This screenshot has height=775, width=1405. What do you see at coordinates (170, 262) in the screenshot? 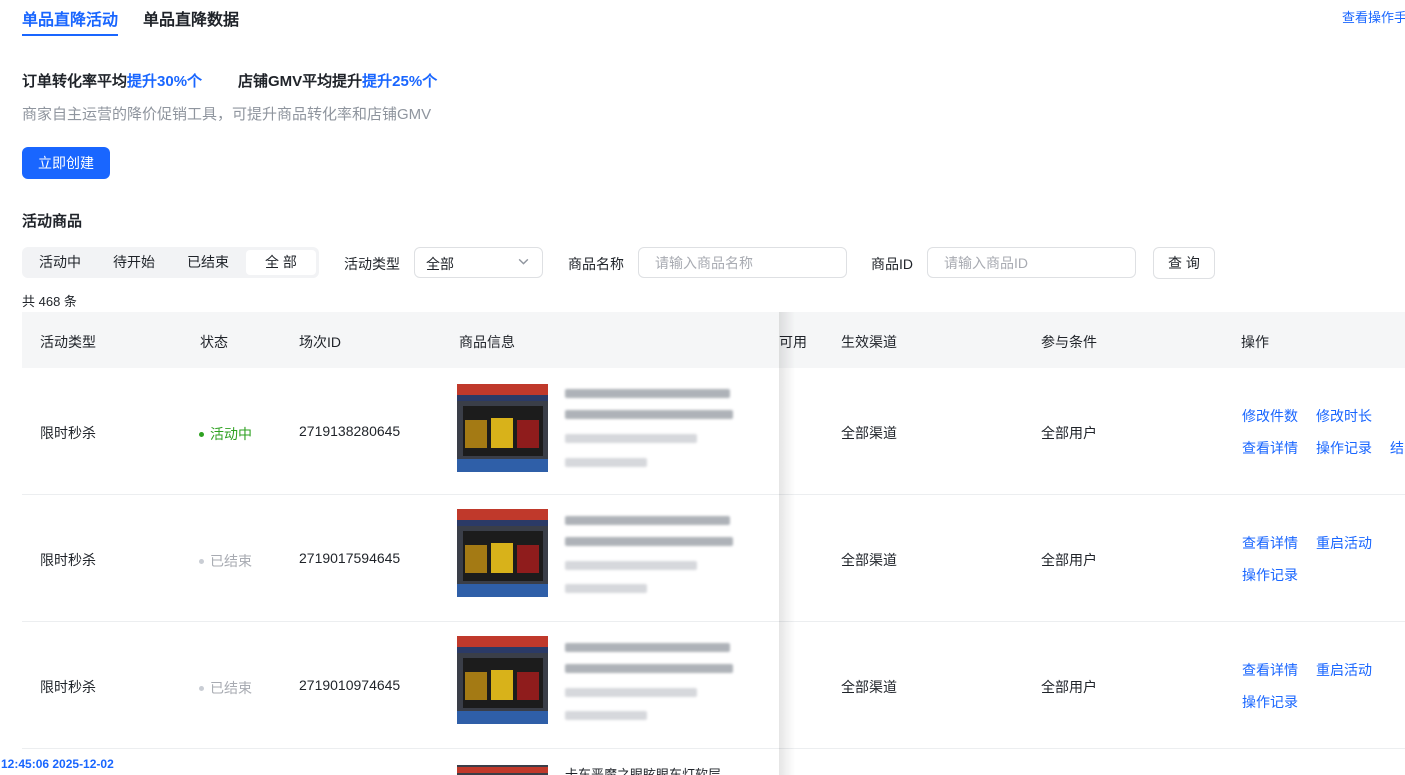
I see `status-filter-tabs: 活动中 待开始 已结束 全 部` at bounding box center [170, 262].